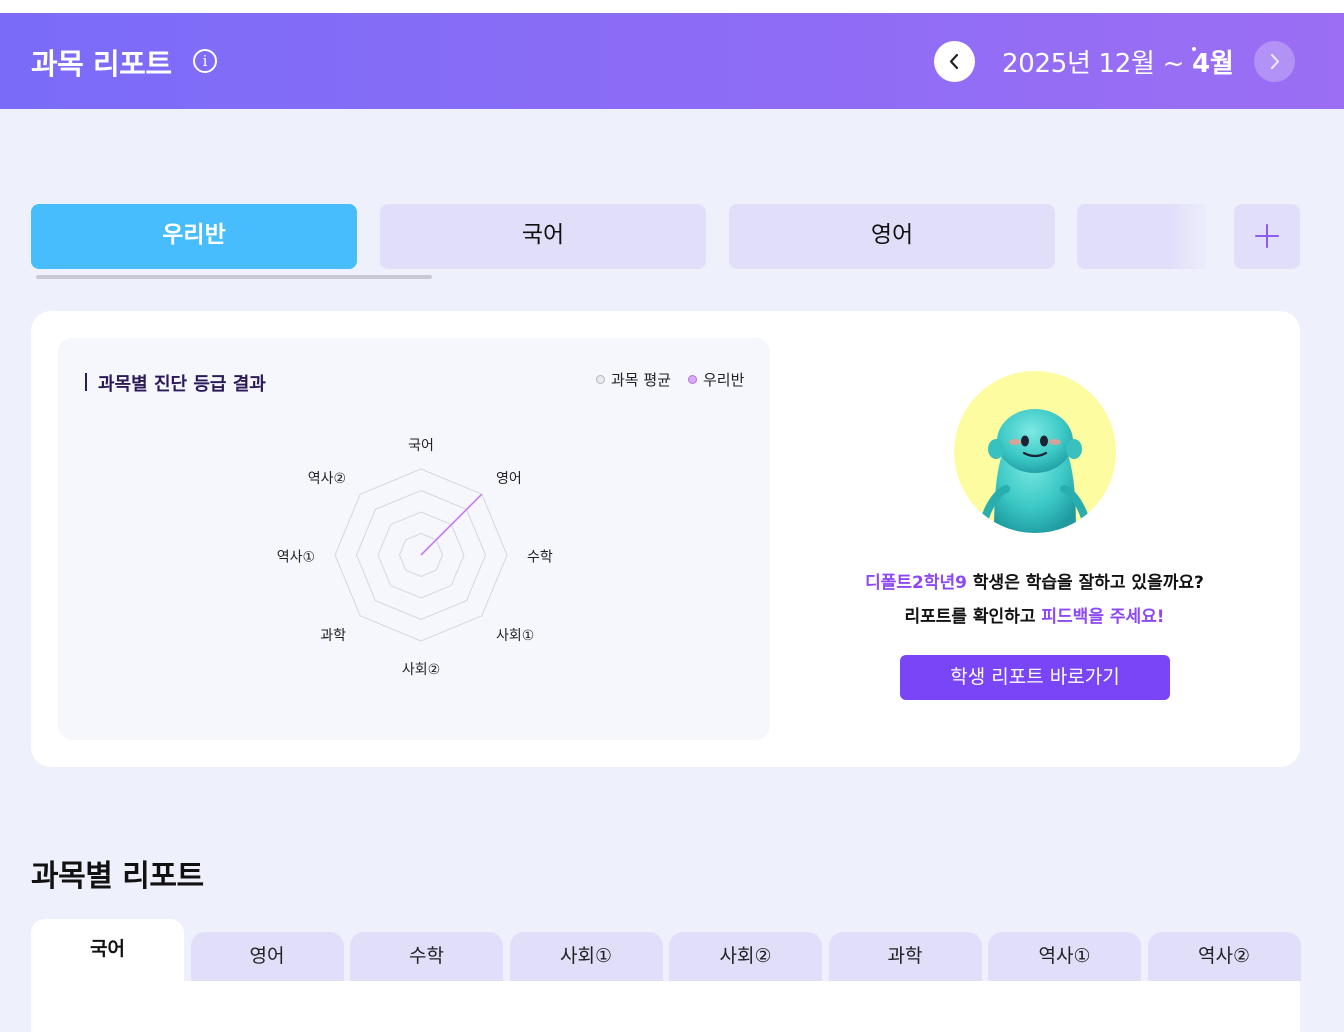 Image resolution: width=1344 pixels, height=1032 pixels. I want to click on plus-icon, so click(1267, 236).